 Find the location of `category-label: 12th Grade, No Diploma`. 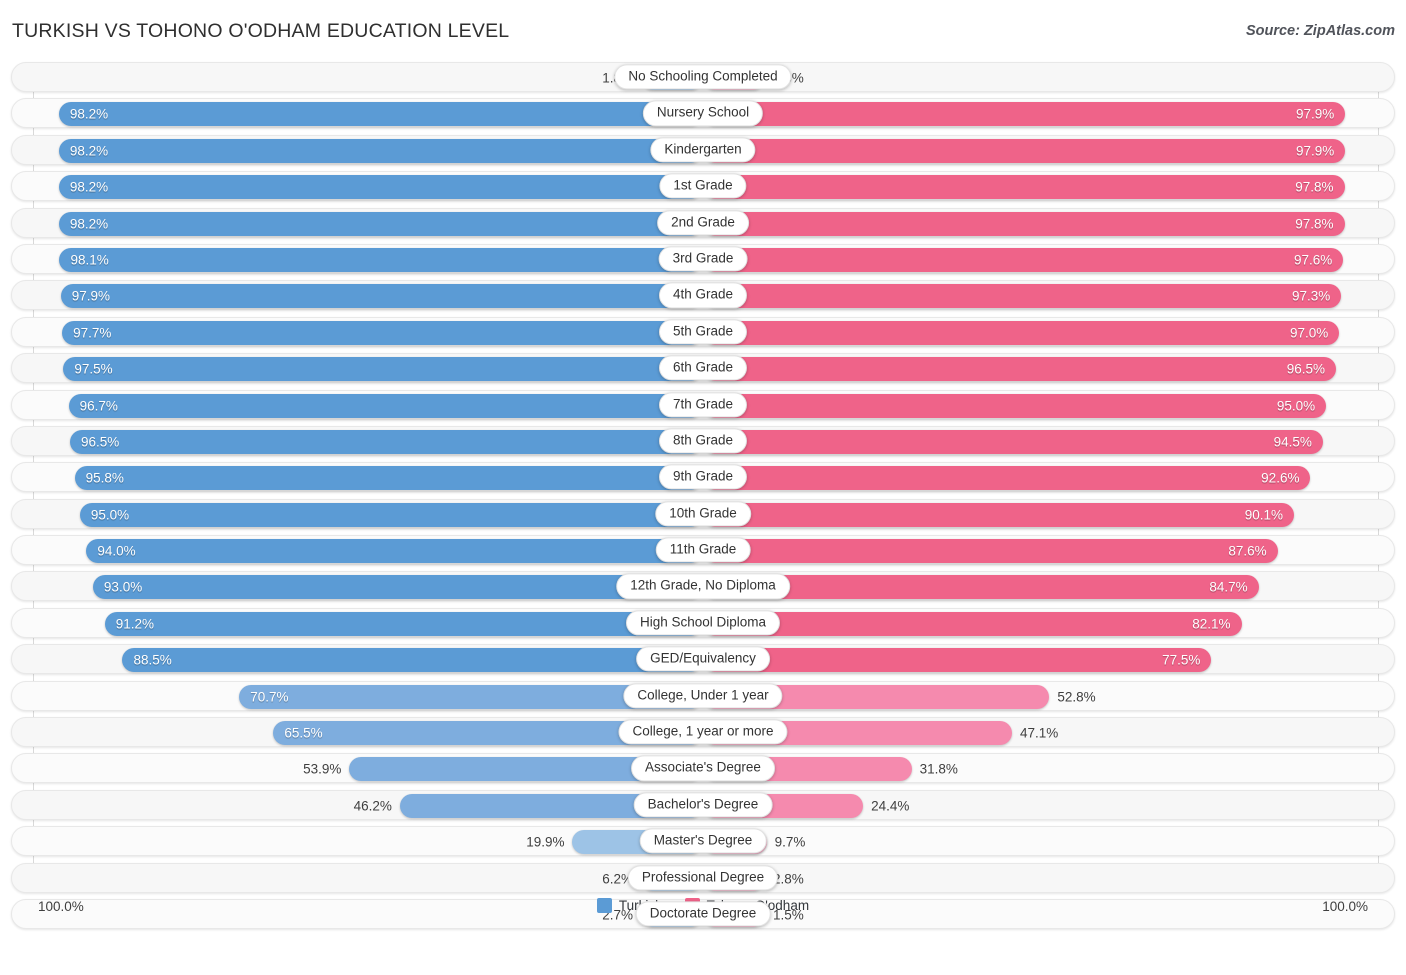

category-label: 12th Grade, No Diploma is located at coordinates (703, 586).